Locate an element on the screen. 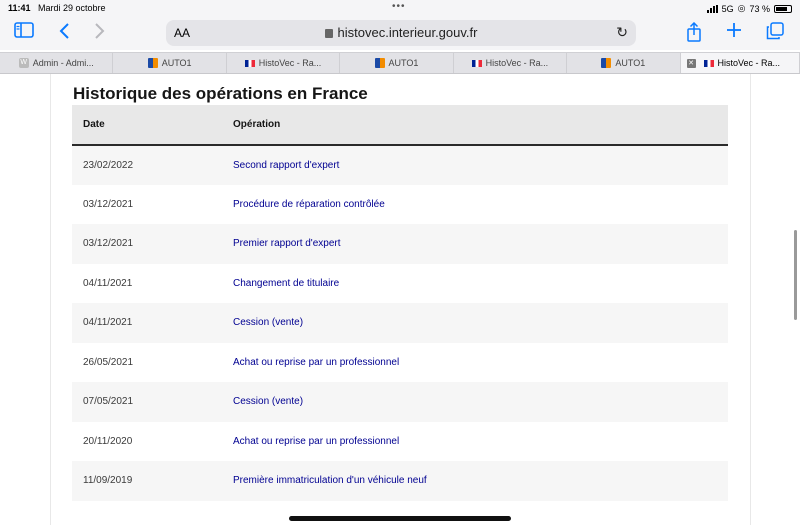 This screenshot has width=800, height=525. row-date: 11/09/2019 is located at coordinates (152, 481).